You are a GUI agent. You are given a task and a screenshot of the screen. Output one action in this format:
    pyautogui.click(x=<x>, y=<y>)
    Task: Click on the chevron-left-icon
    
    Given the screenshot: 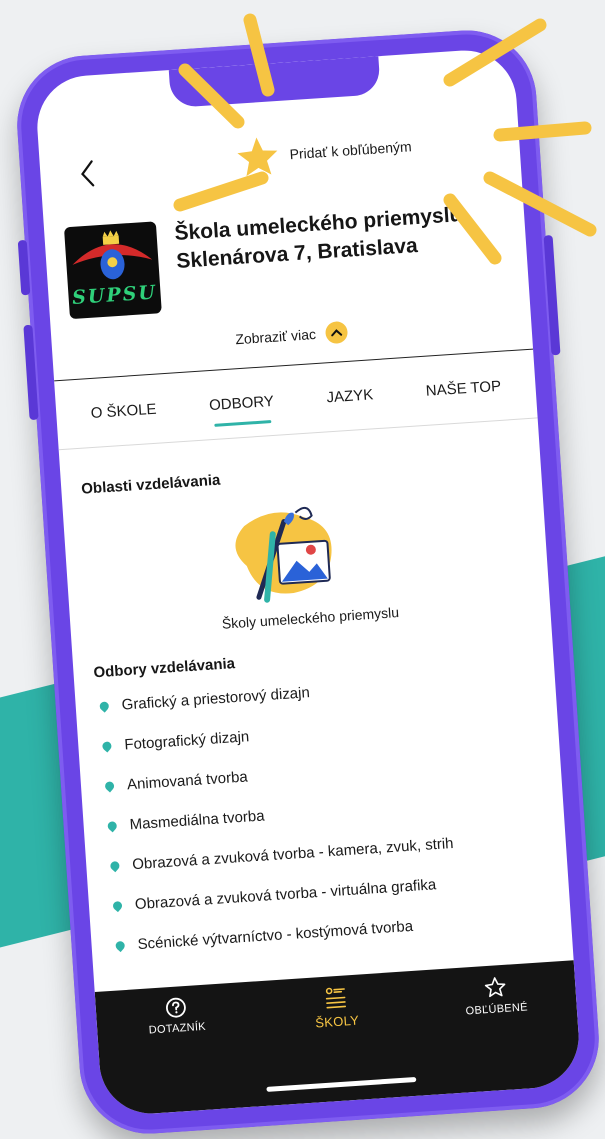 What is the action you would take?
    pyautogui.click(x=88, y=173)
    